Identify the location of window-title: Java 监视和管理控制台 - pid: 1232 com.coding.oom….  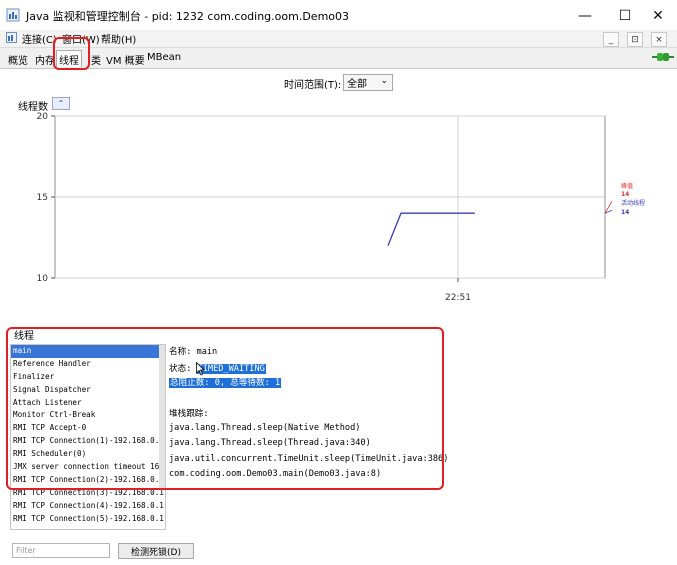
(188, 16).